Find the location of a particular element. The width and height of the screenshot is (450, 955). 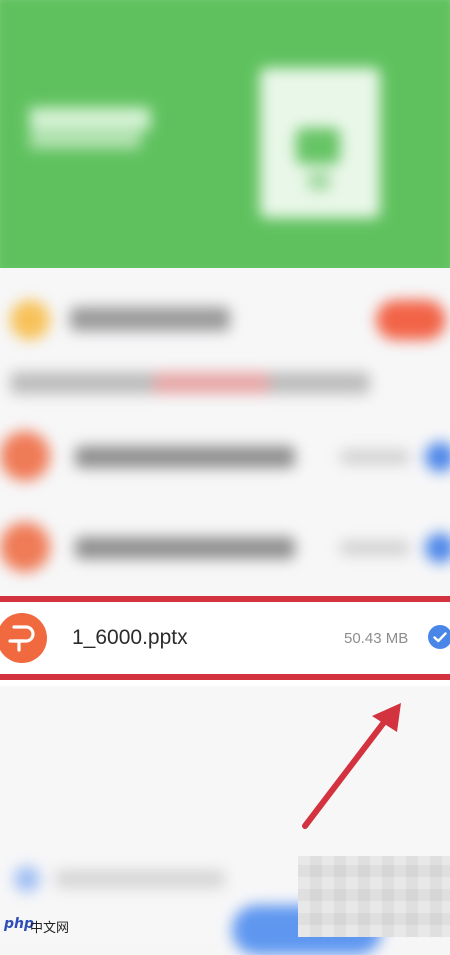

watermark-site: 中文网 is located at coordinates (50, 928).